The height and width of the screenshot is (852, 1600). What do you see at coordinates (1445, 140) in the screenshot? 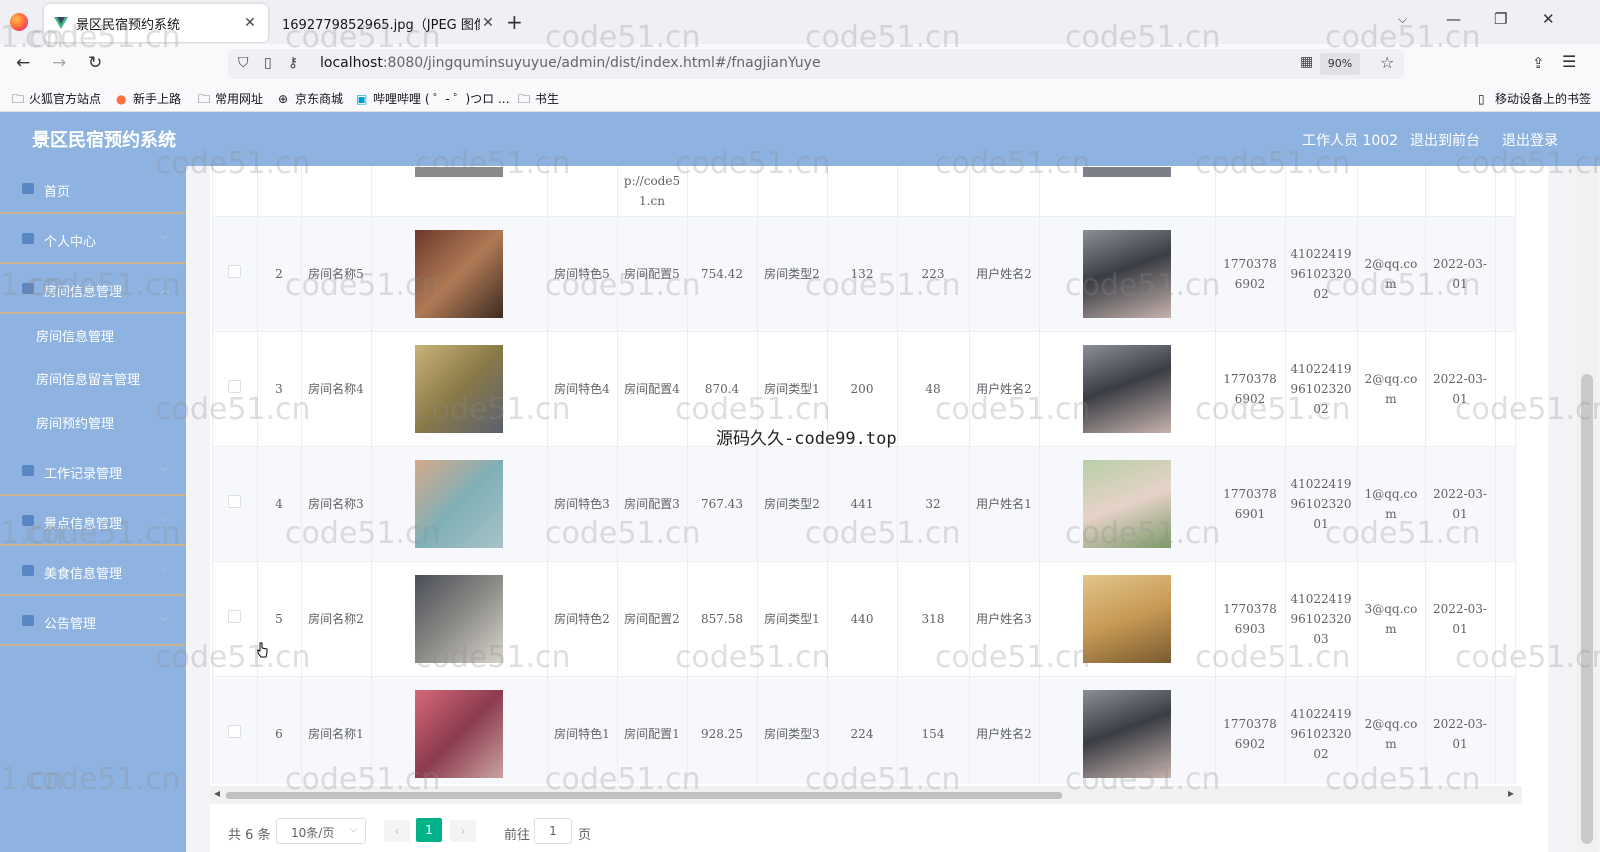
I see `exit-to-front-link: 退出到前台` at bounding box center [1445, 140].